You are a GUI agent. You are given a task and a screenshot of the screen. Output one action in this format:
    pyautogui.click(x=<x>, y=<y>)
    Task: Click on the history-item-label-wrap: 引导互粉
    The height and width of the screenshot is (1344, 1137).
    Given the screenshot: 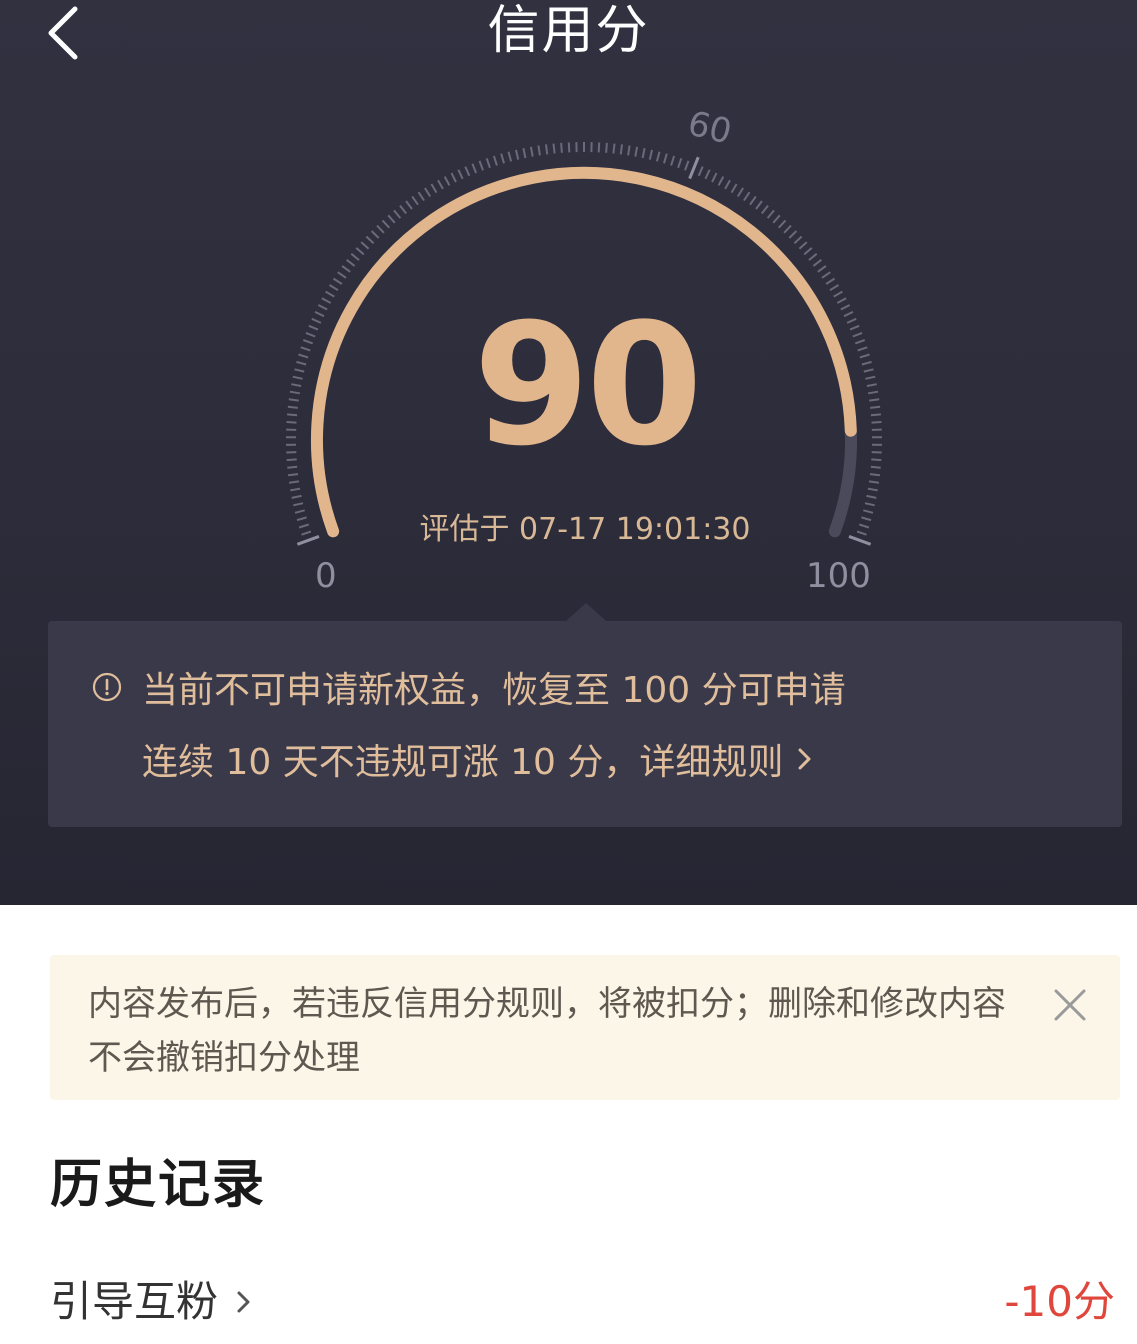 What is the action you would take?
    pyautogui.click(x=151, y=1302)
    